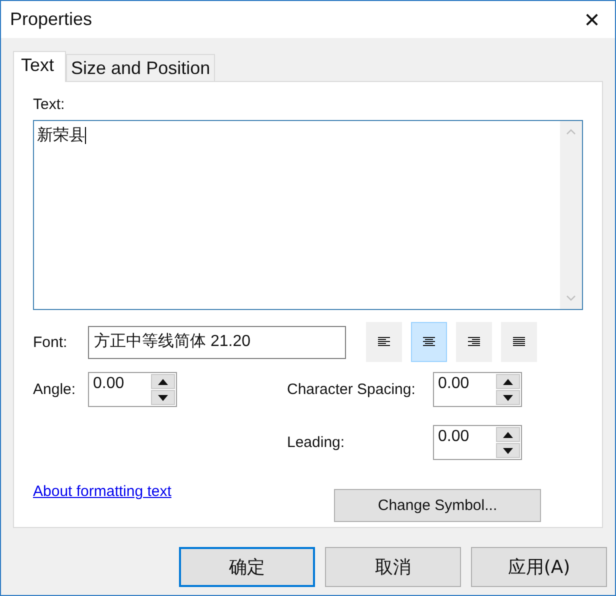  I want to click on help-link: About formatting text, so click(102, 491).